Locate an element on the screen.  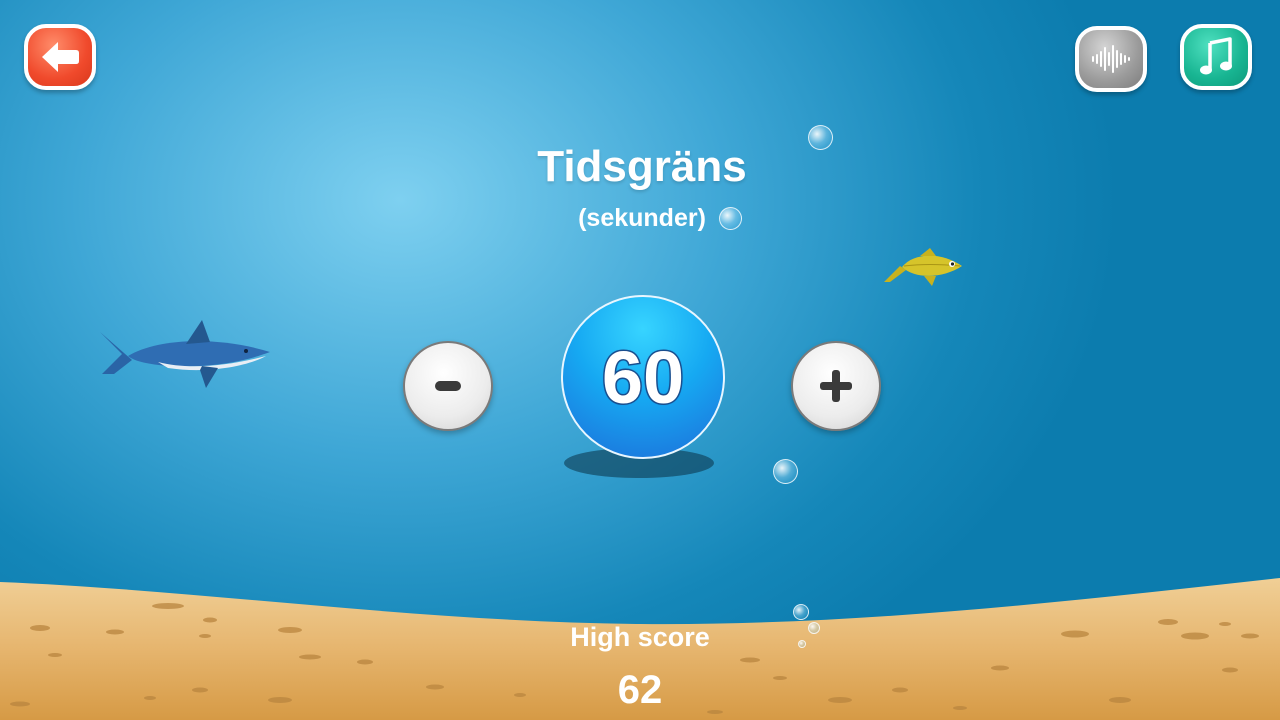
page-title: Tidsgräns is located at coordinates (642, 166).